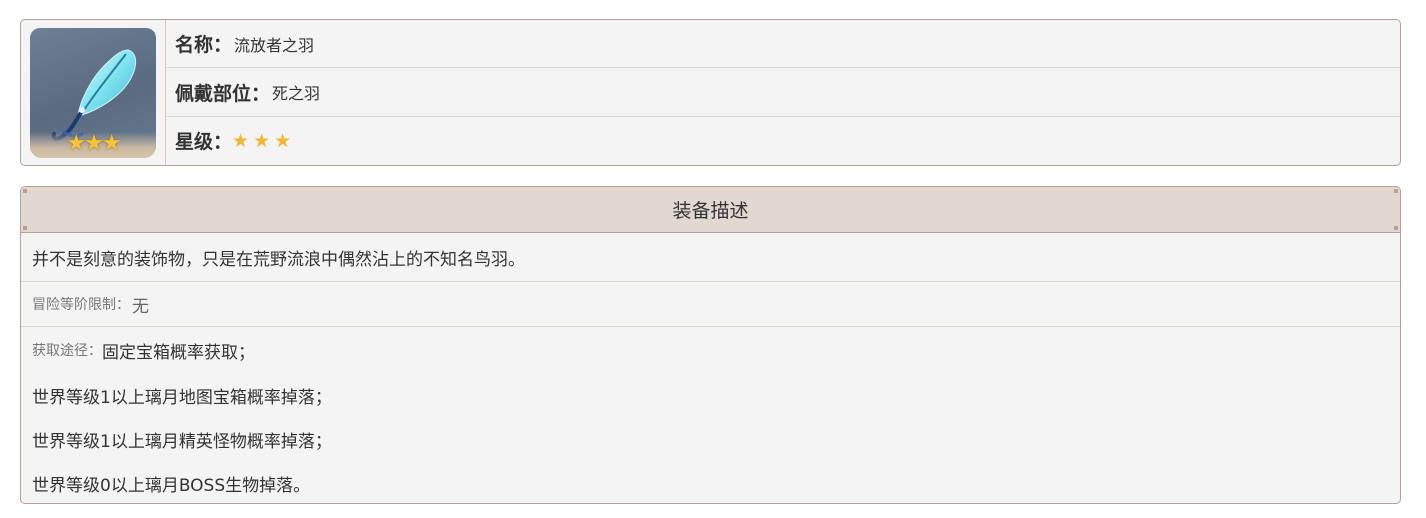 The width and height of the screenshot is (1426, 518). What do you see at coordinates (710, 304) in the screenshot?
I see `level-limit-row: 冒险等阶限制： 无` at bounding box center [710, 304].